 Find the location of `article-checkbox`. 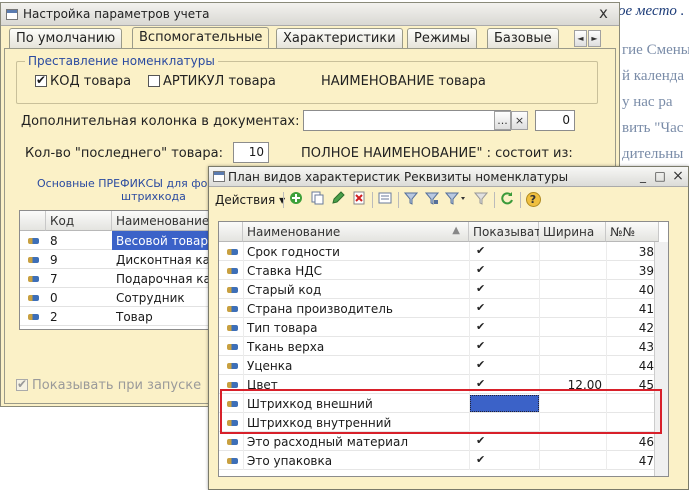

article-checkbox is located at coordinates (154, 81).